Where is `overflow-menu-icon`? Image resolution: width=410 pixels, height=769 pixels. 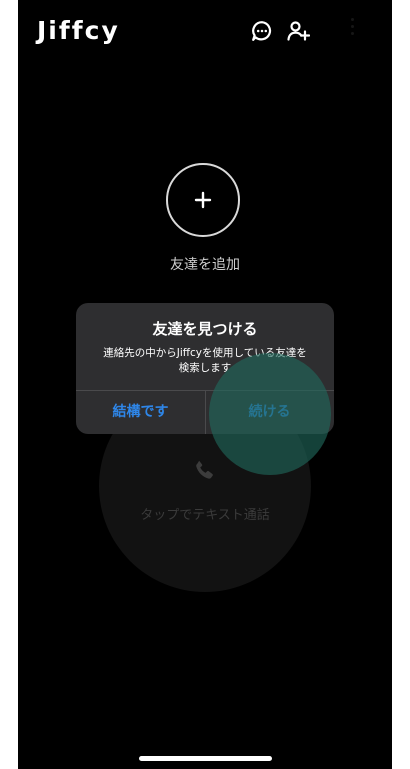
overflow-menu-icon is located at coordinates (352, 29).